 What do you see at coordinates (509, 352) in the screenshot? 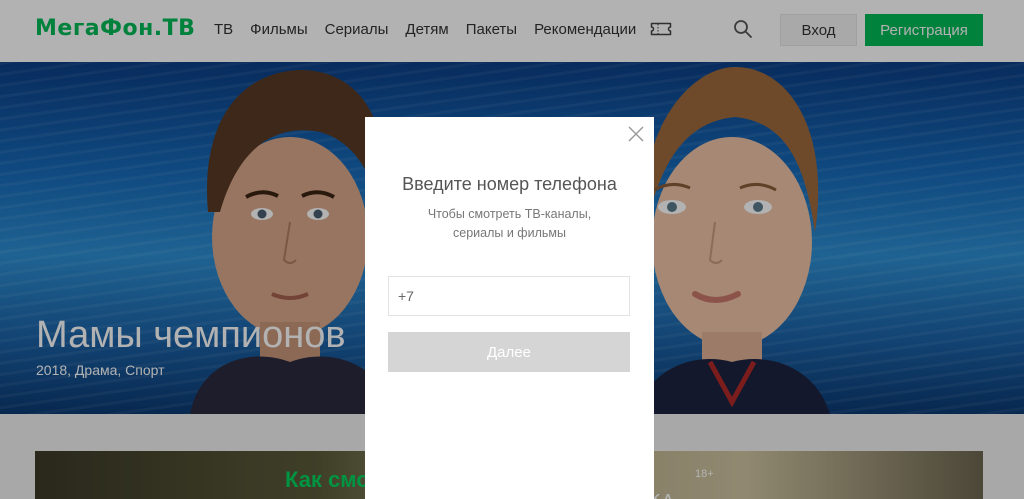
I see `next-button: Далее` at bounding box center [509, 352].